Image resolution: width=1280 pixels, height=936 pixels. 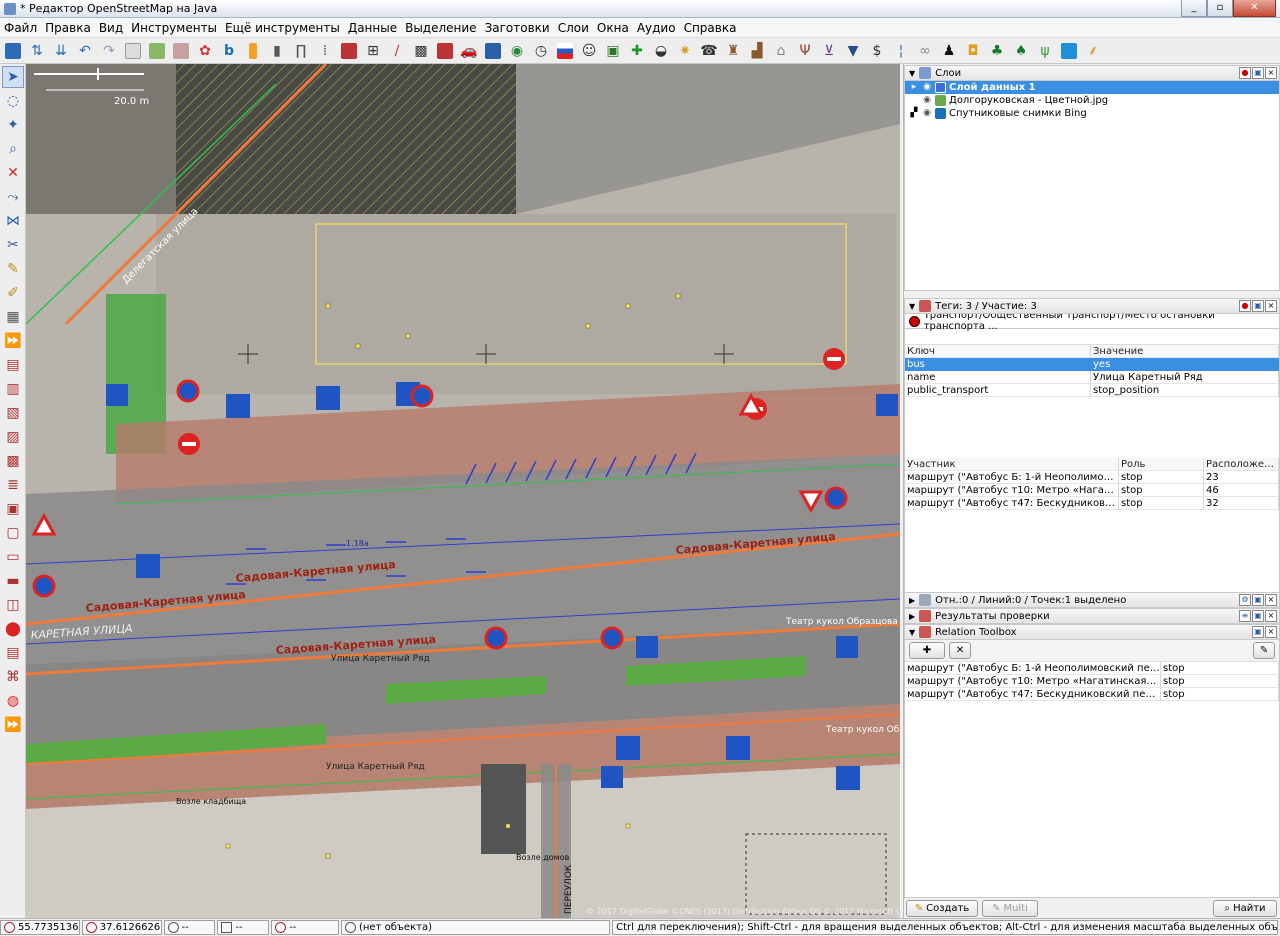 What do you see at coordinates (1069, 51) in the screenshot?
I see `water-icon` at bounding box center [1069, 51].